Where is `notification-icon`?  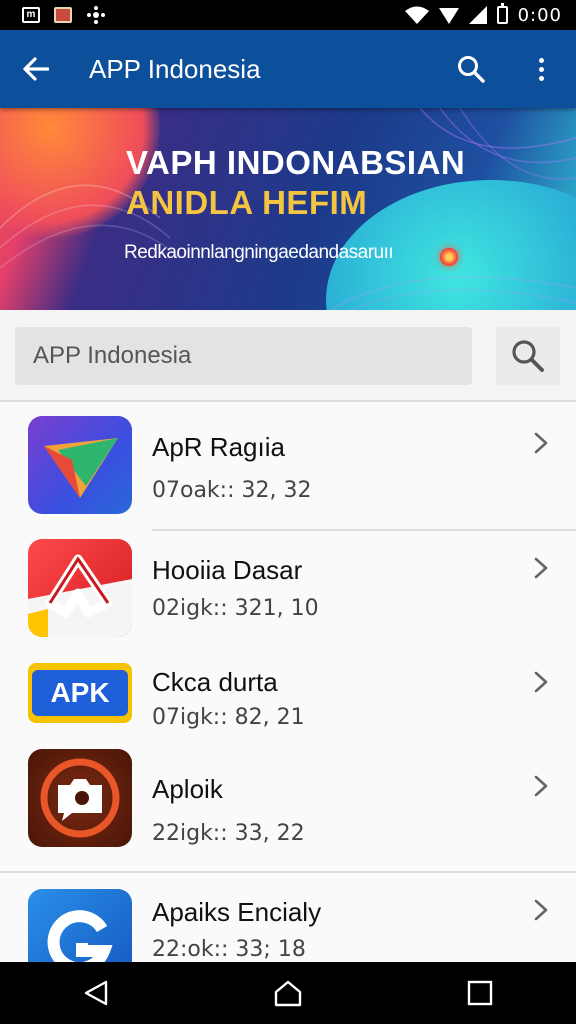
notification-icon is located at coordinates (63, 15).